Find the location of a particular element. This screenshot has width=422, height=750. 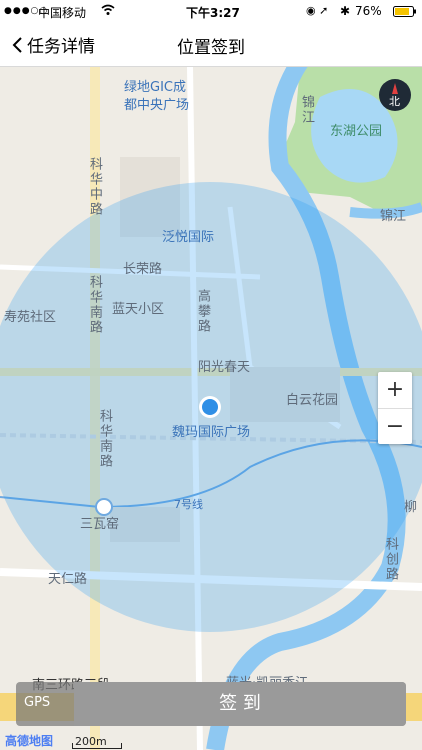

navigation-bar: 任务详情 位置签到 is located at coordinates (211, 44).